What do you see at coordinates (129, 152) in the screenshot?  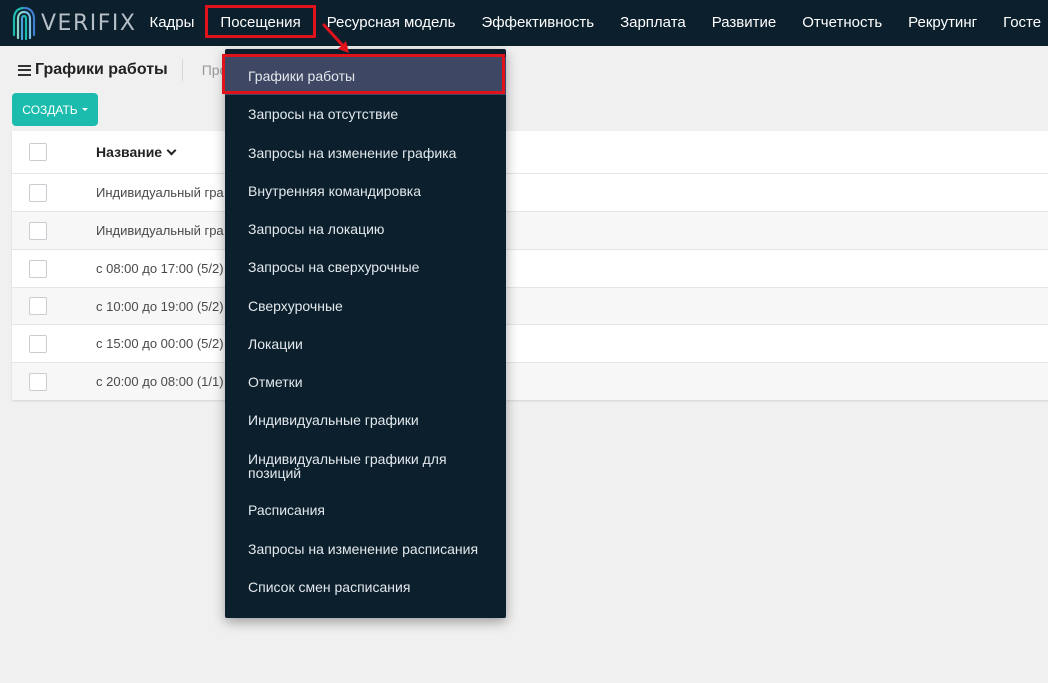 I see `column-header-label: Название` at bounding box center [129, 152].